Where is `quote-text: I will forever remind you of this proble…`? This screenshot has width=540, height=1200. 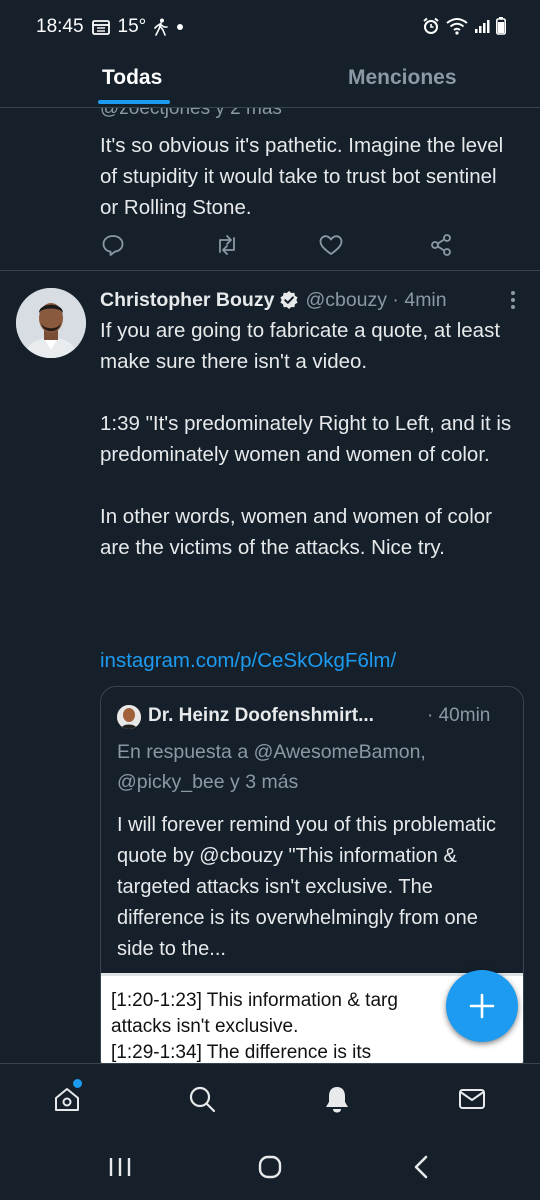 quote-text: I will forever remind you of this proble… is located at coordinates (307, 887).